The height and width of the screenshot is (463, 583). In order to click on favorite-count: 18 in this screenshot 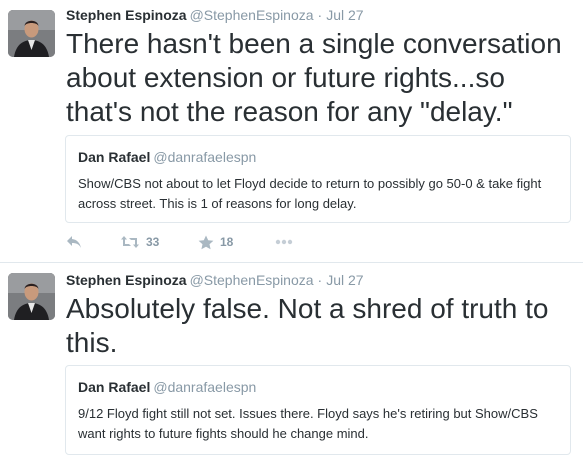, I will do `click(227, 242)`.